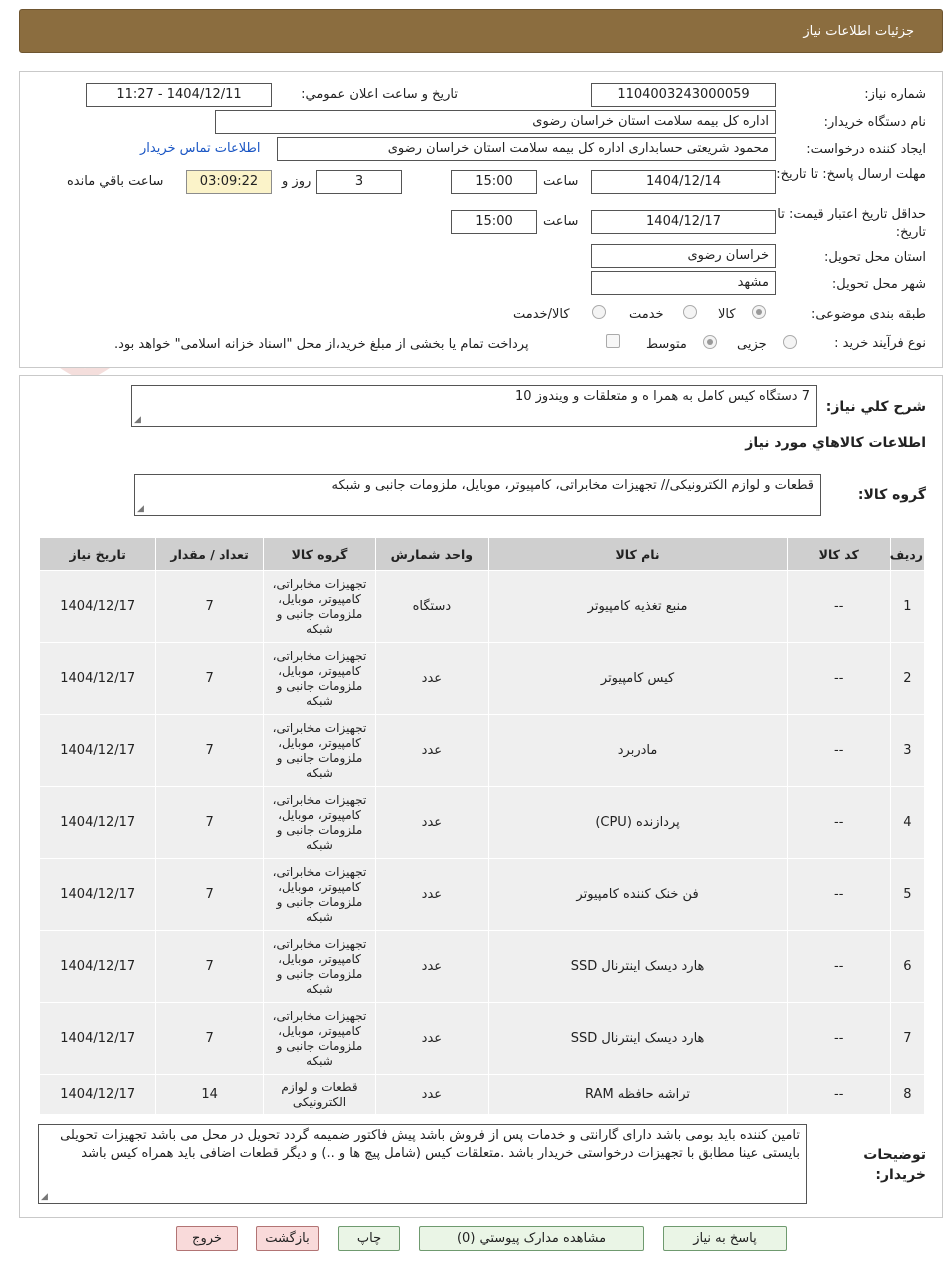  I want to click on purchase-type-label: نوع فرآيند خريد :, so click(880, 343).